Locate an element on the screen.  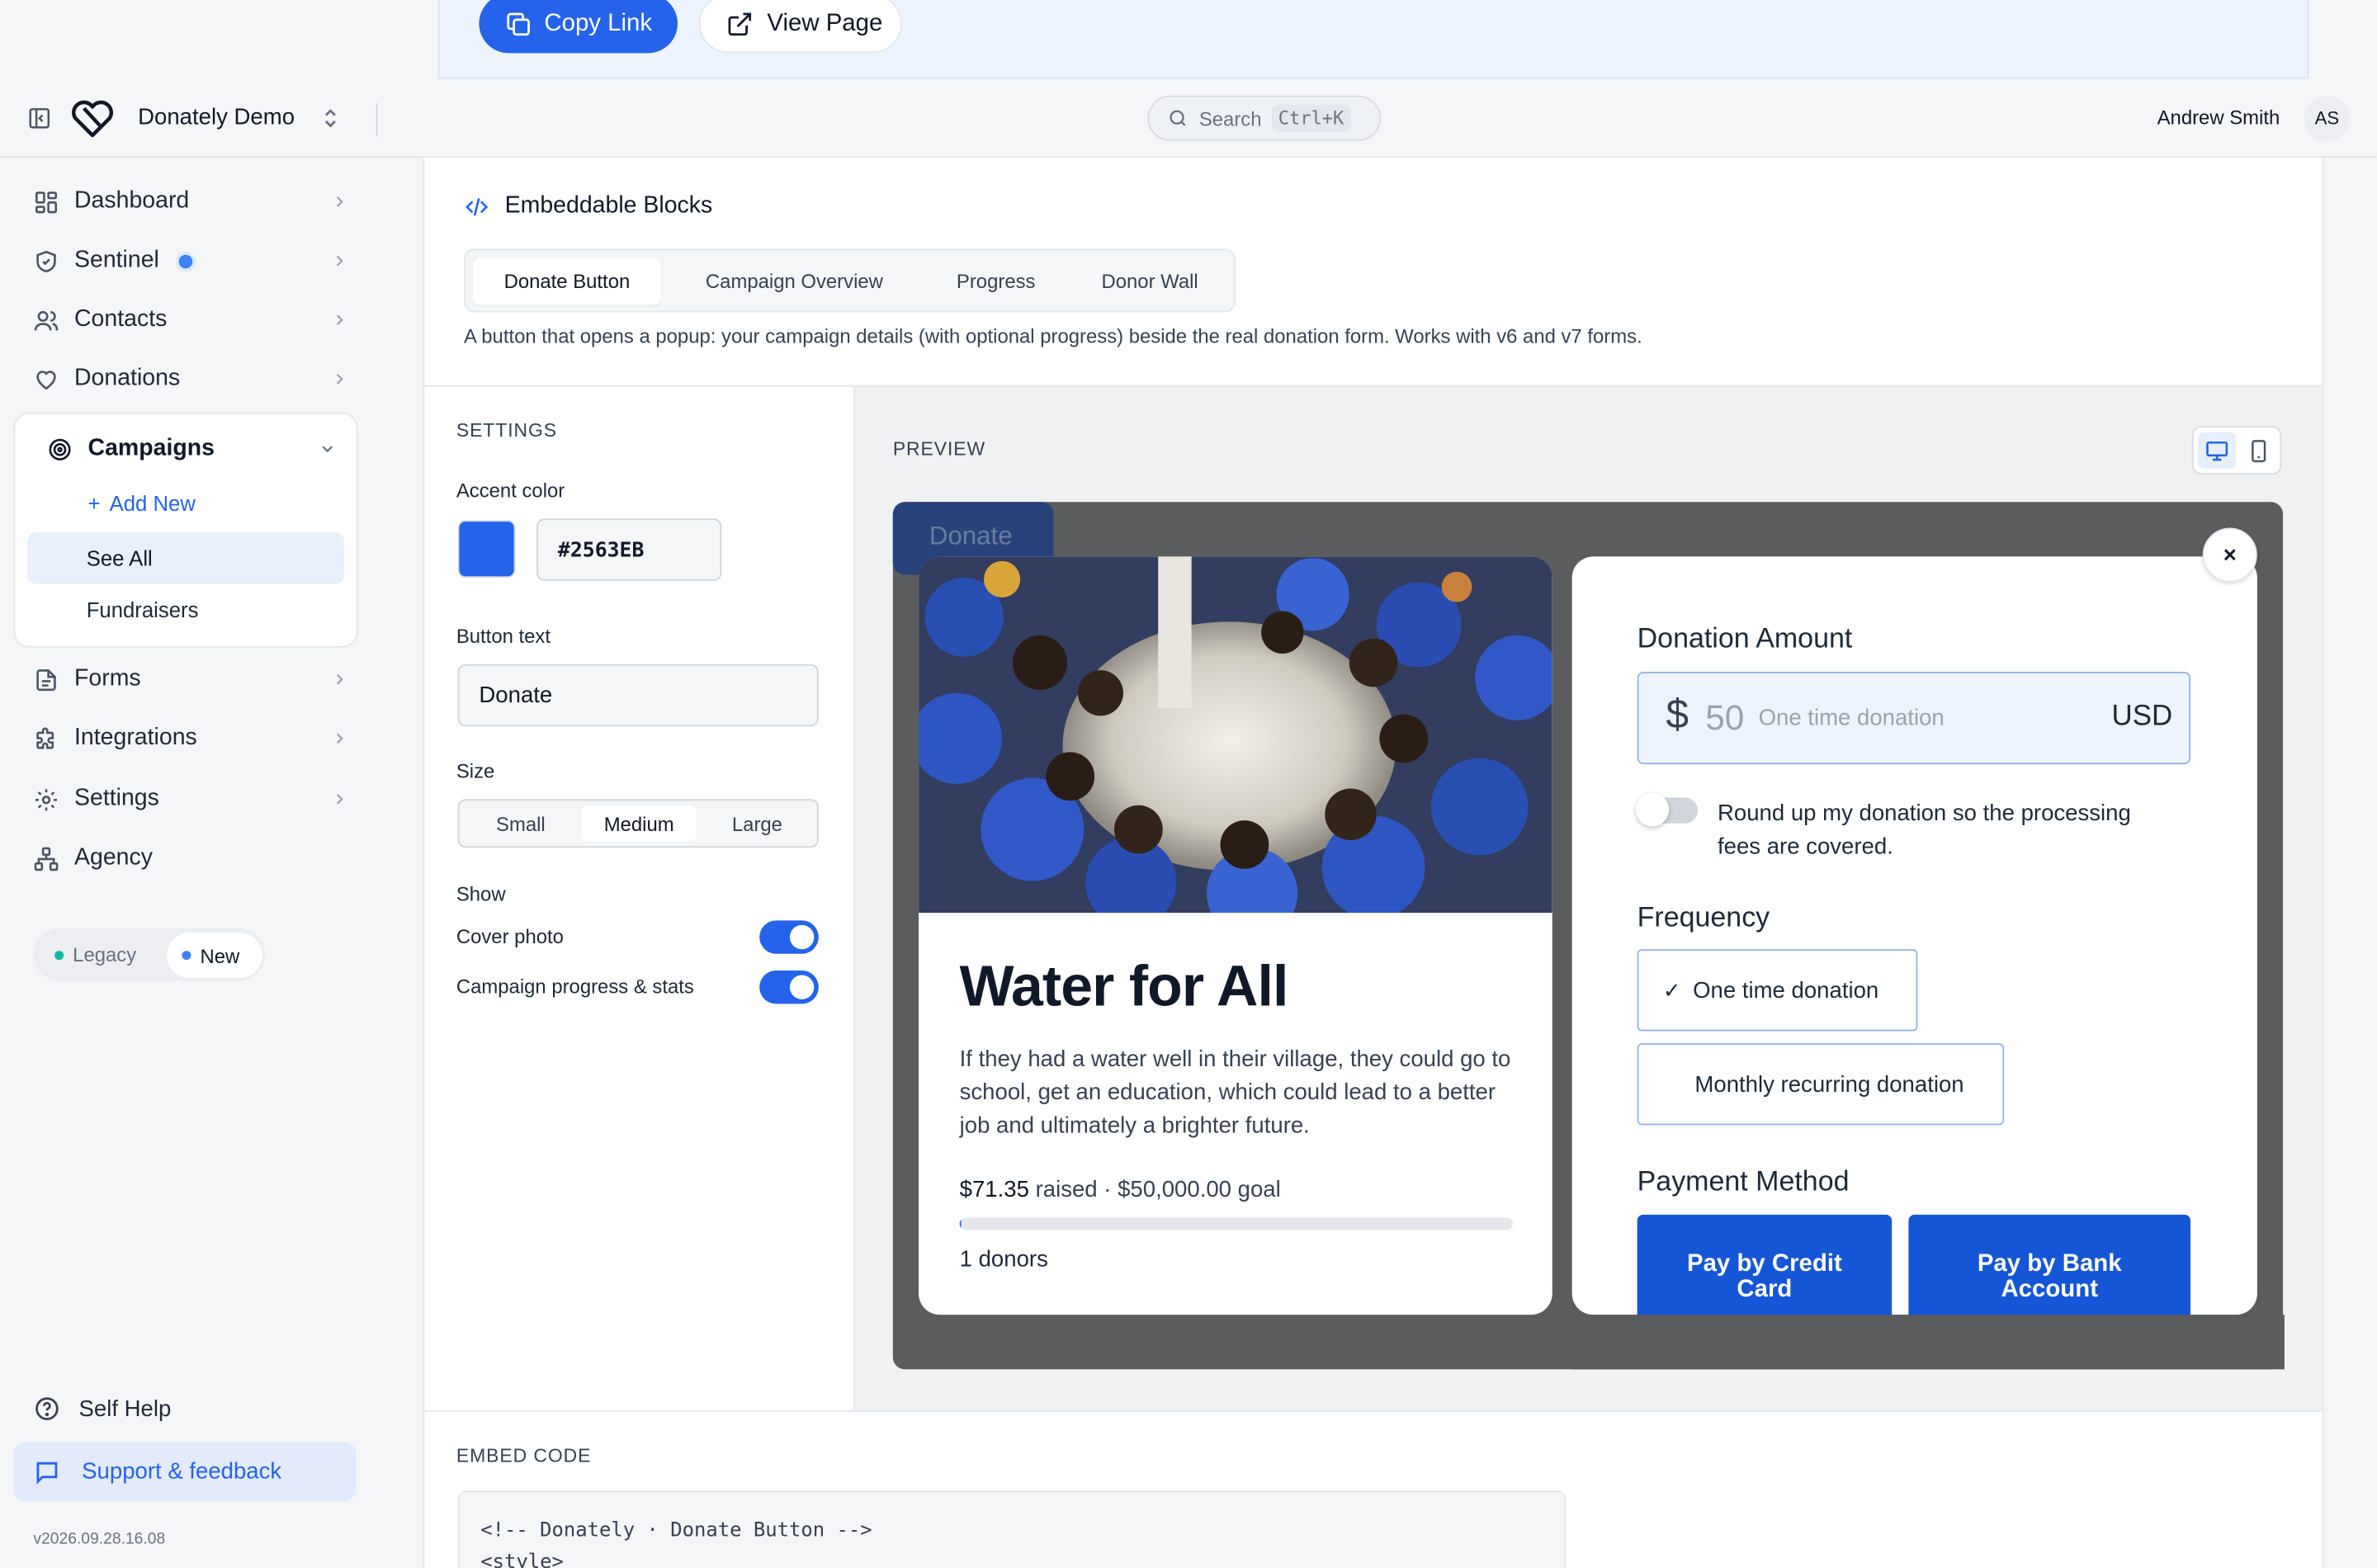
raised-goal-text: raised · $50,000.00 goal is located at coordinates (1158, 1189).